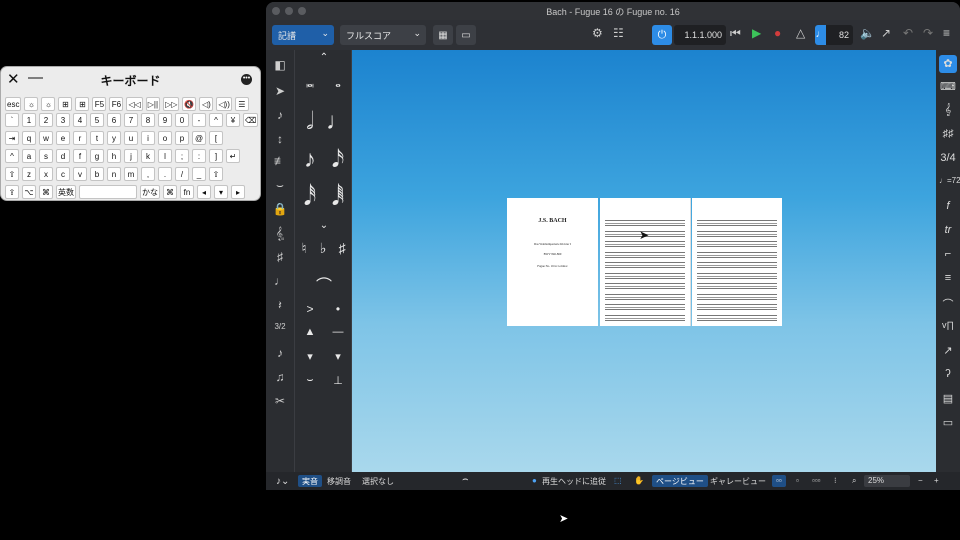 The height and width of the screenshot is (540, 960). I want to click on ornaments-icon: tr, so click(948, 230).